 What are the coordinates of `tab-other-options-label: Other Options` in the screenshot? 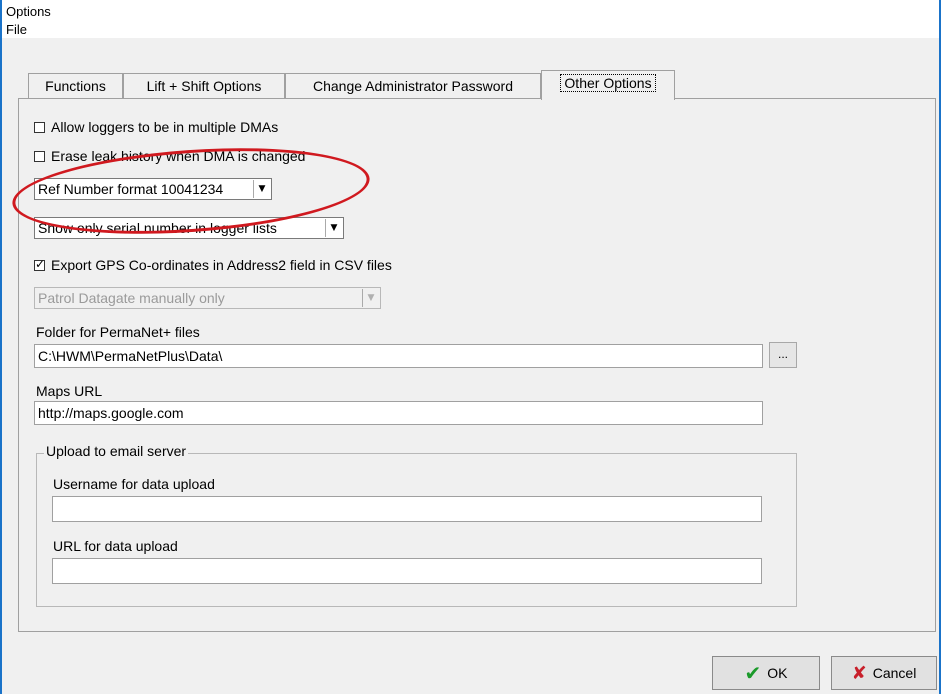 It's located at (608, 83).